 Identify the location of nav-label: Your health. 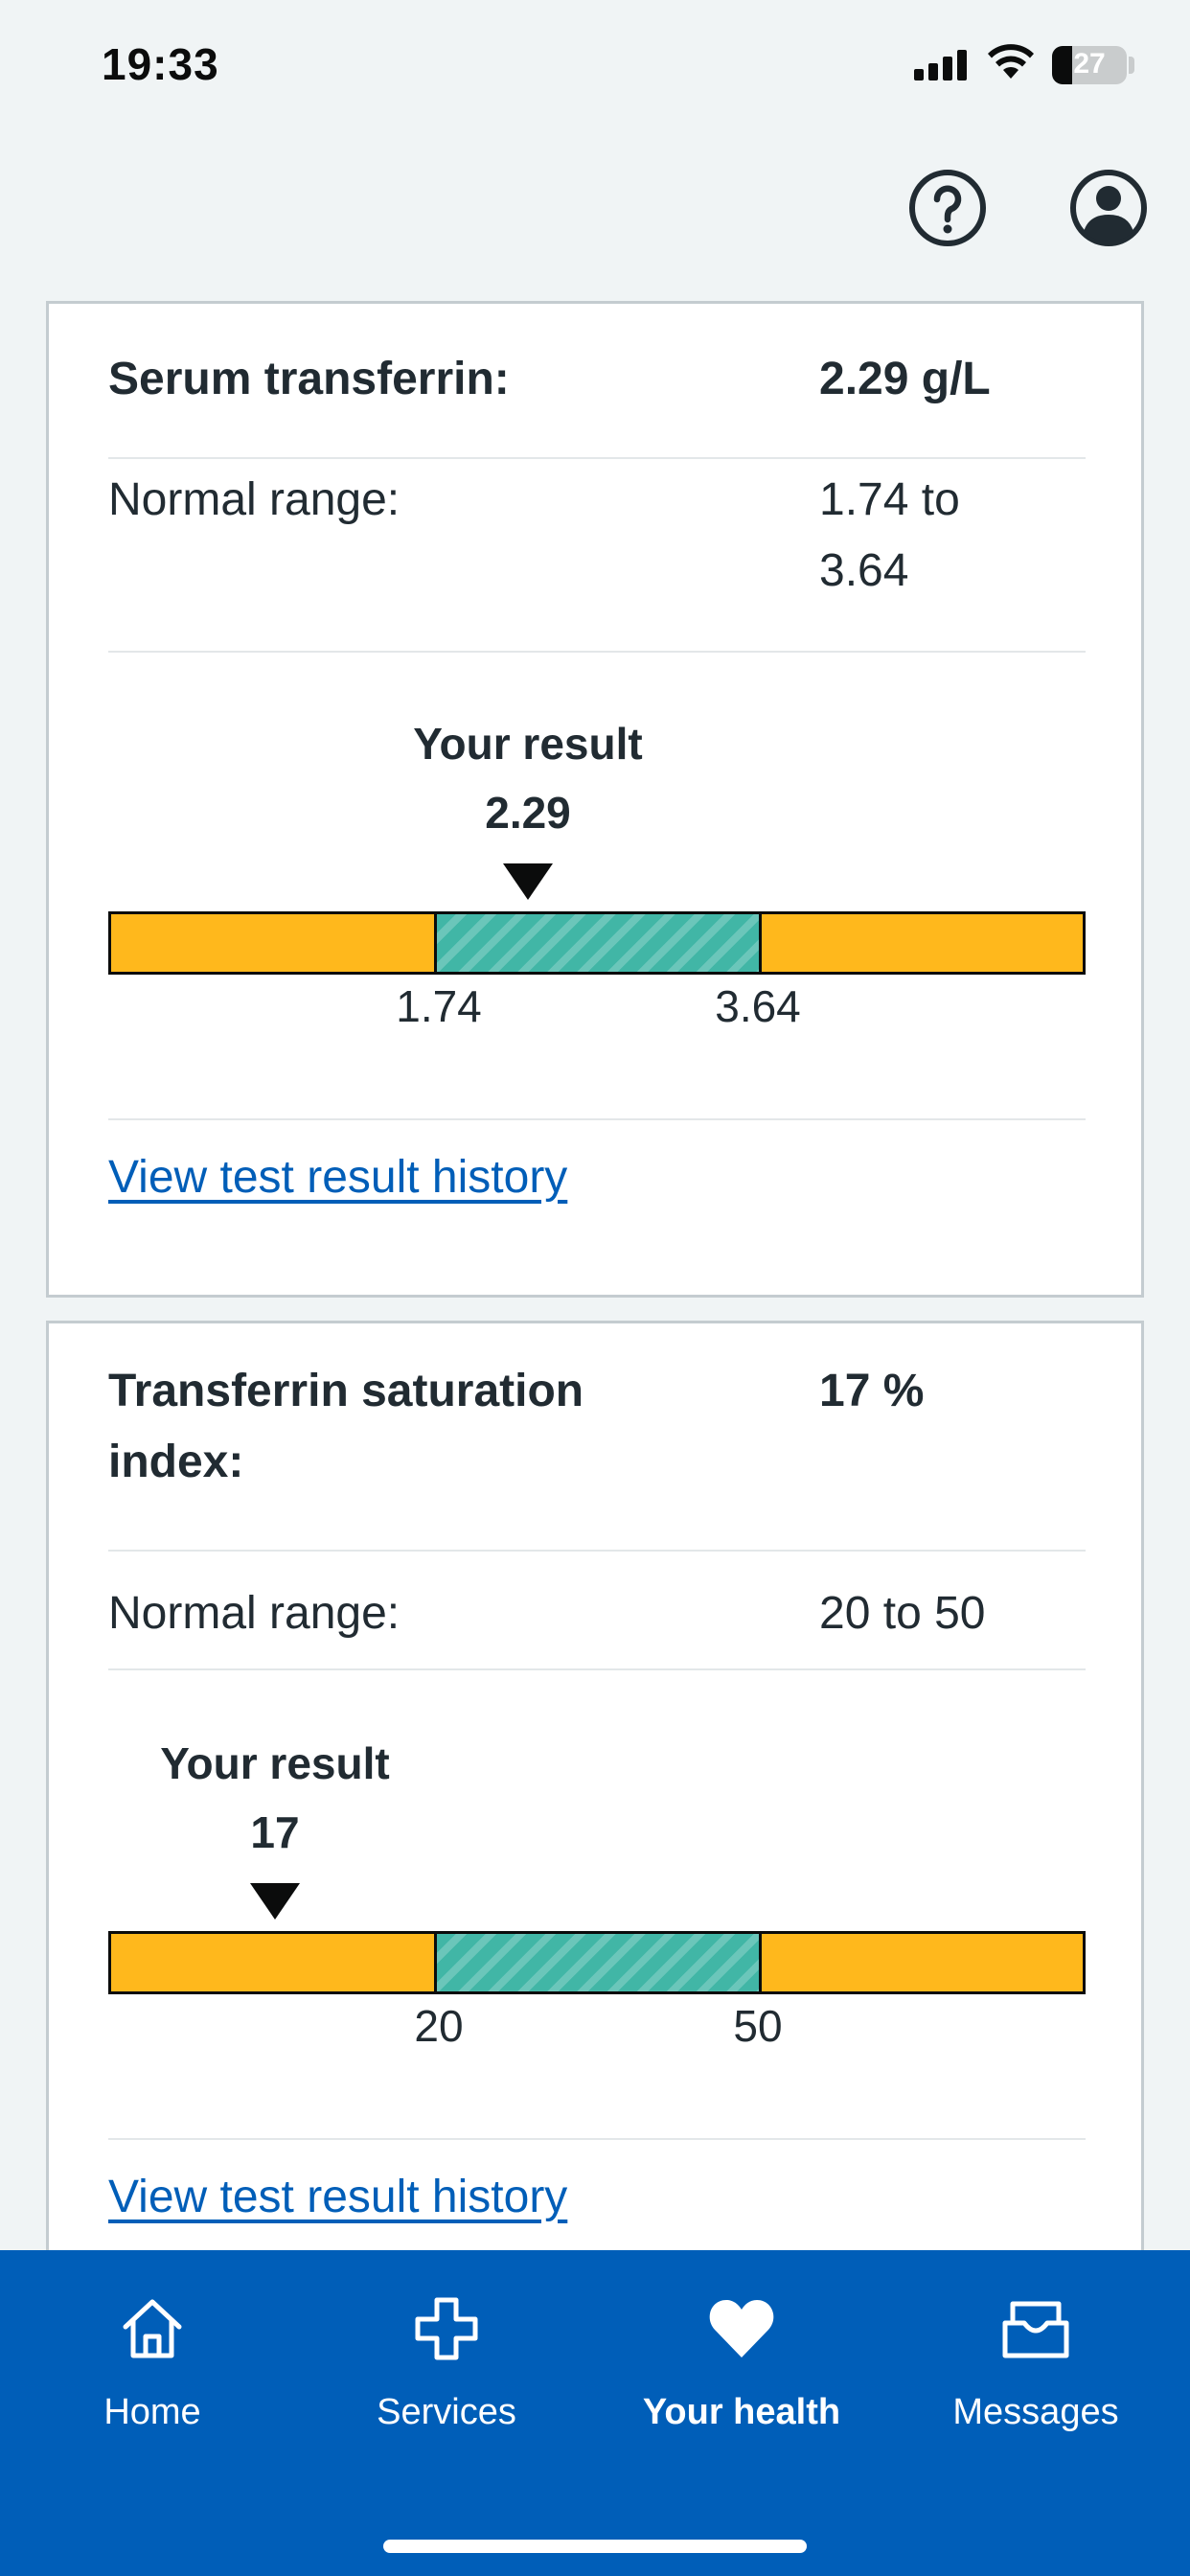
(742, 2412).